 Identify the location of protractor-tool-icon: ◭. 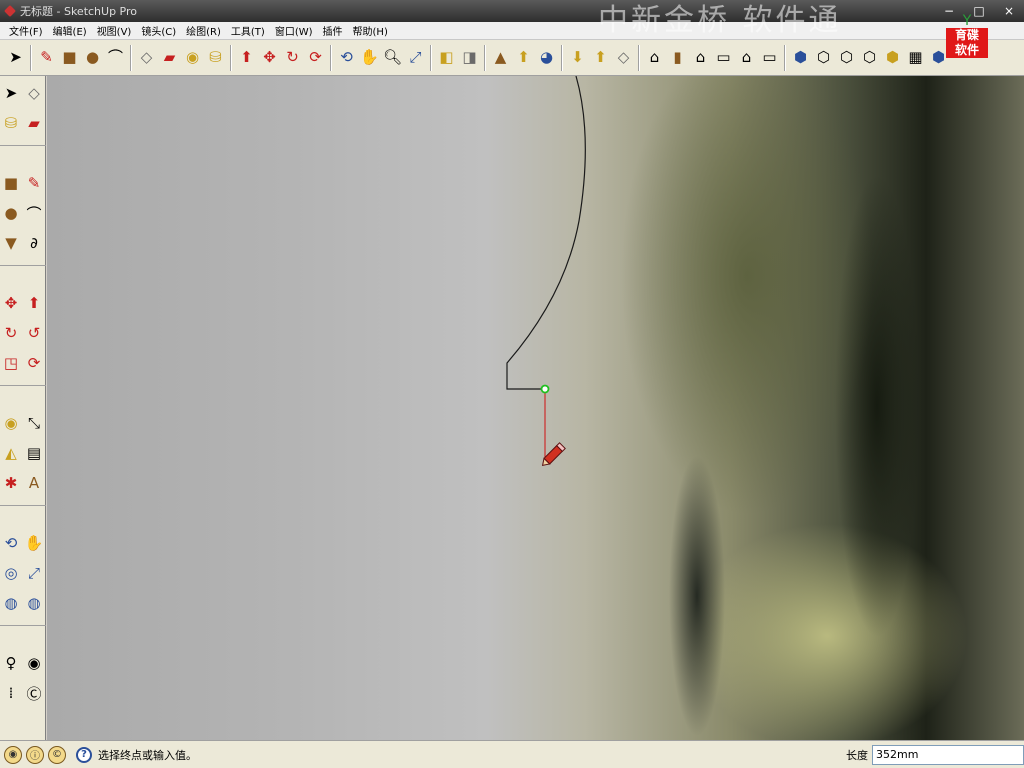
(11, 453).